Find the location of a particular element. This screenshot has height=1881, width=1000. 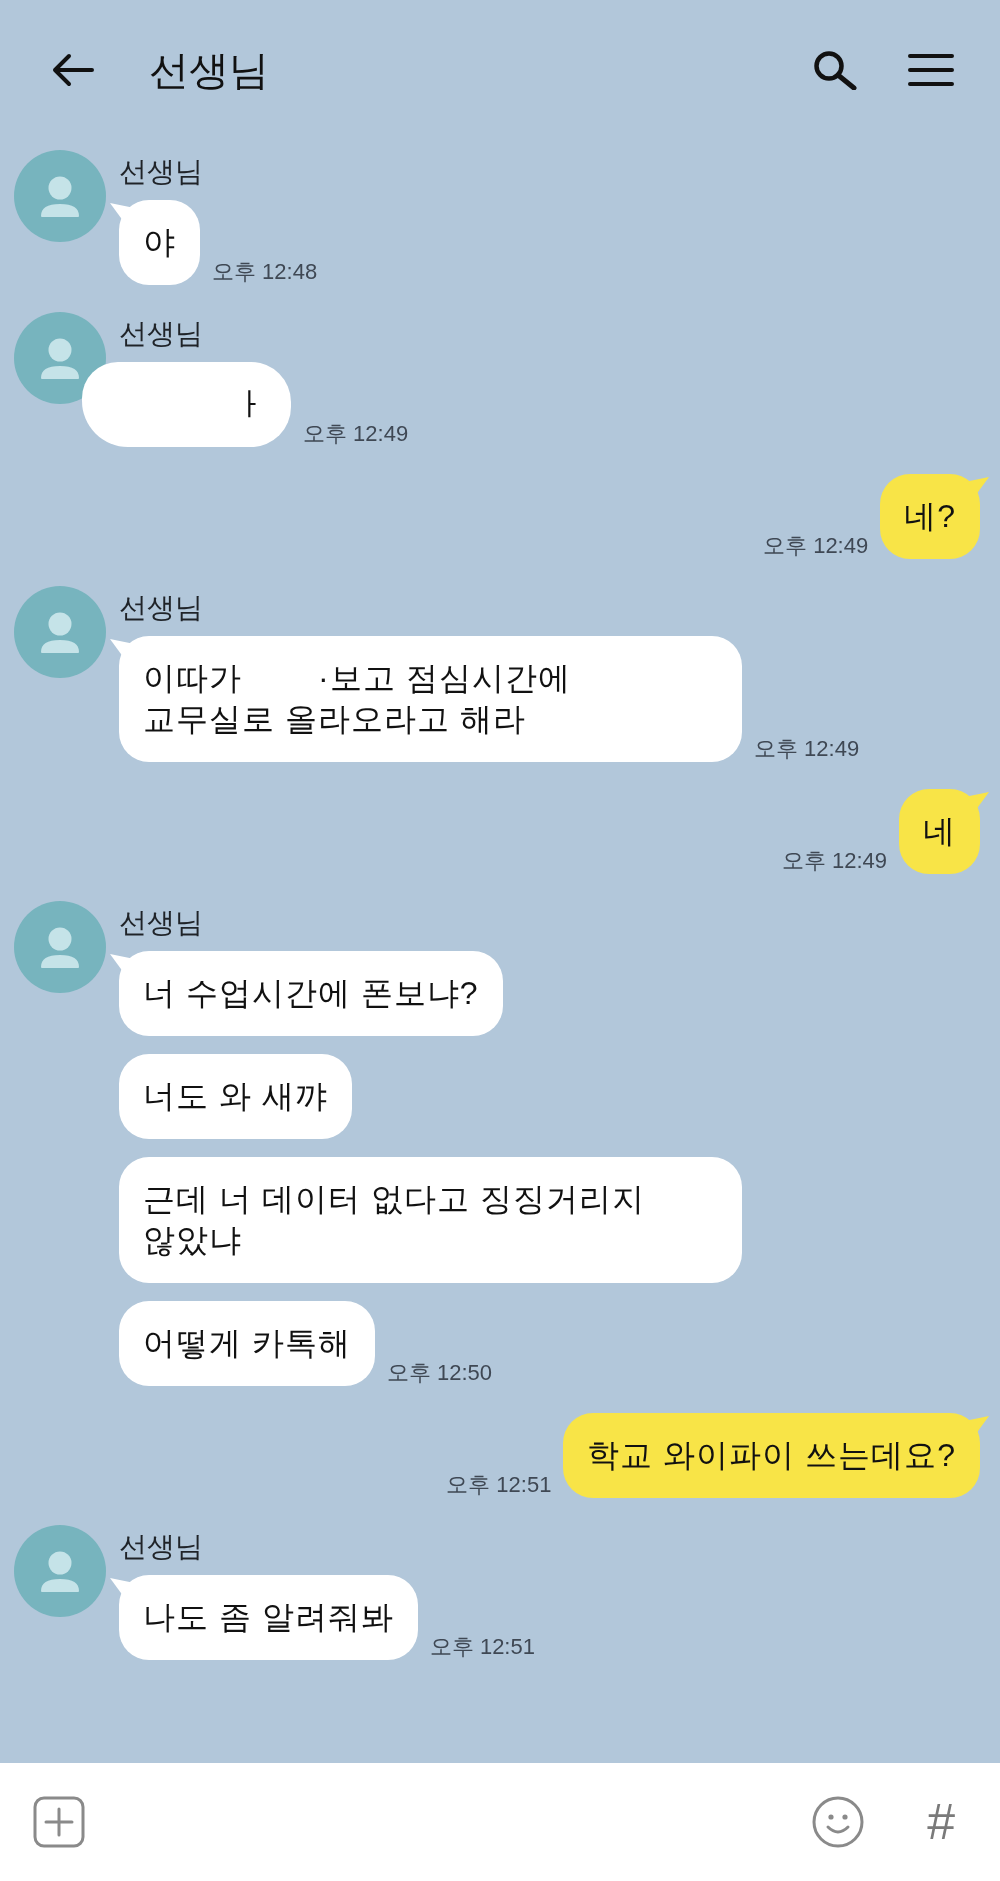

emoji-icon is located at coordinates (838, 1822).